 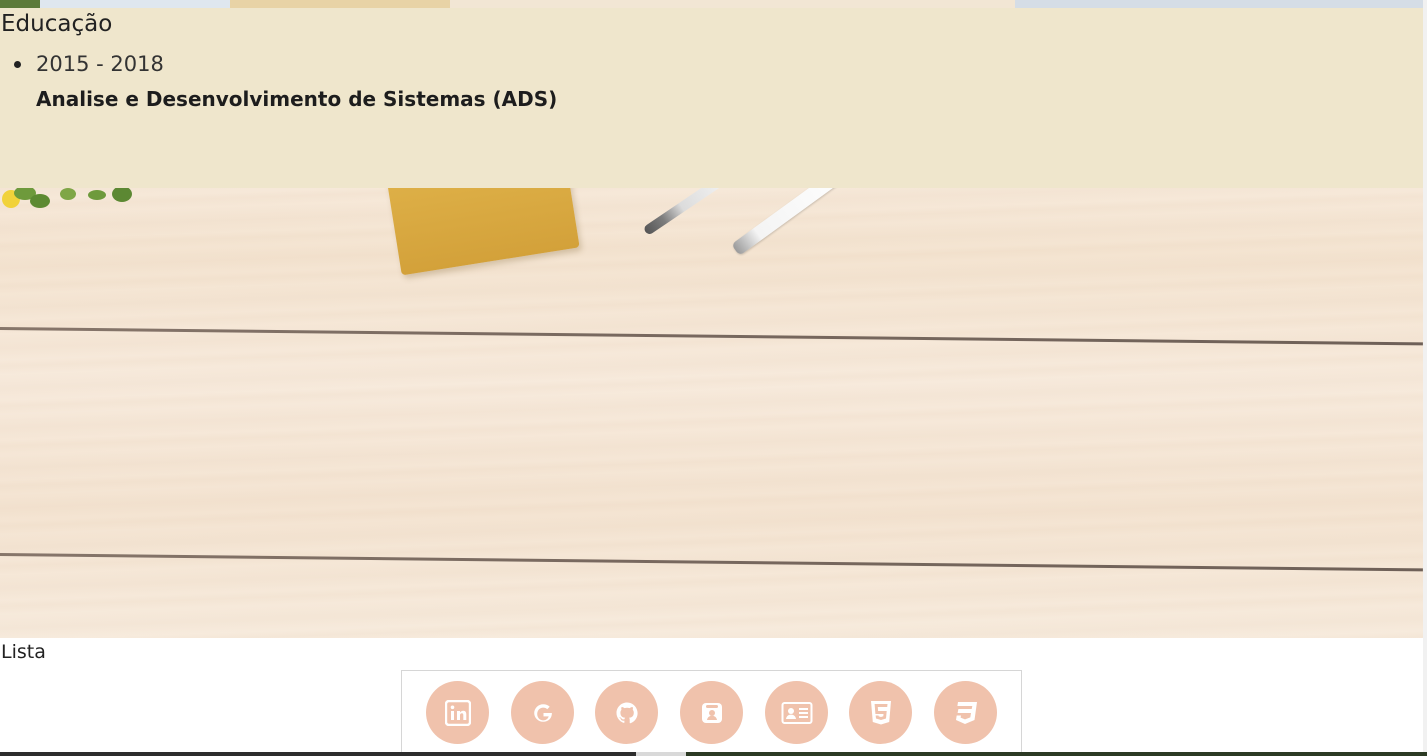 I want to click on image-top-strip, so click(x=711, y=4).